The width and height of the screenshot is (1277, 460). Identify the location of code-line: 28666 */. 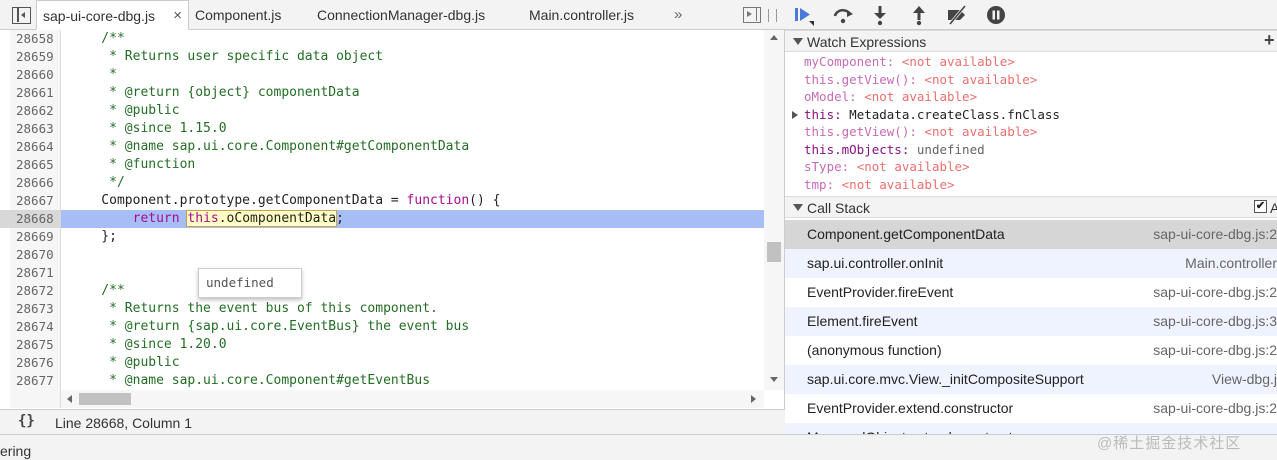
(382, 183).